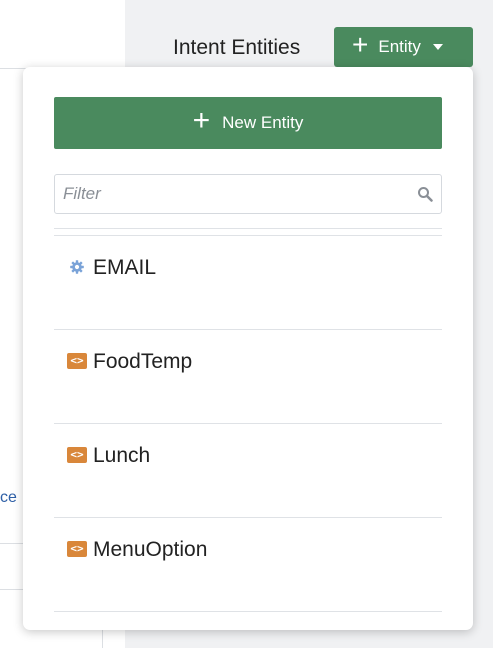 Image resolution: width=493 pixels, height=648 pixels. I want to click on filter-input, so click(230, 194).